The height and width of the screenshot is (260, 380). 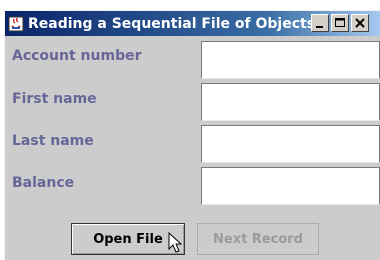 What do you see at coordinates (172, 23) in the screenshot?
I see `window-title: Reading a Sequential File of Objects` at bounding box center [172, 23].